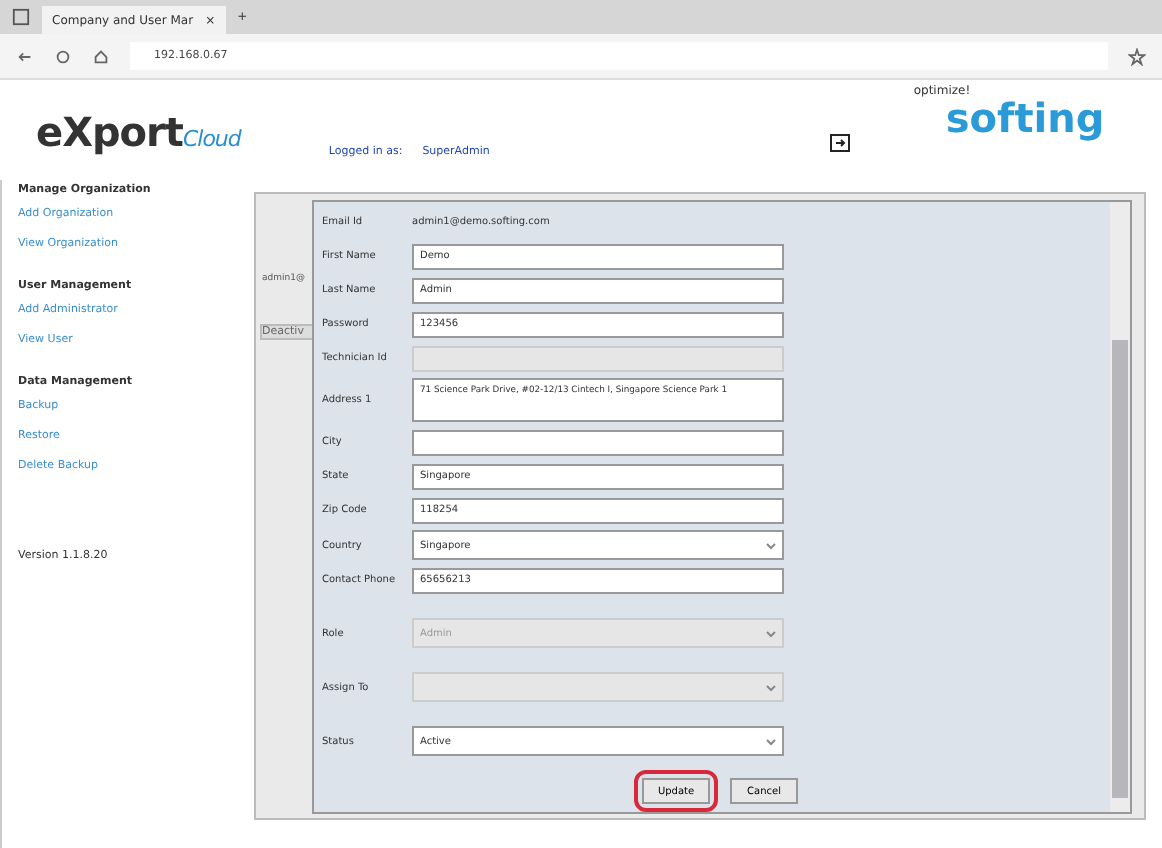  I want to click on export-cloud-logo: eXportCloud, so click(138, 132).